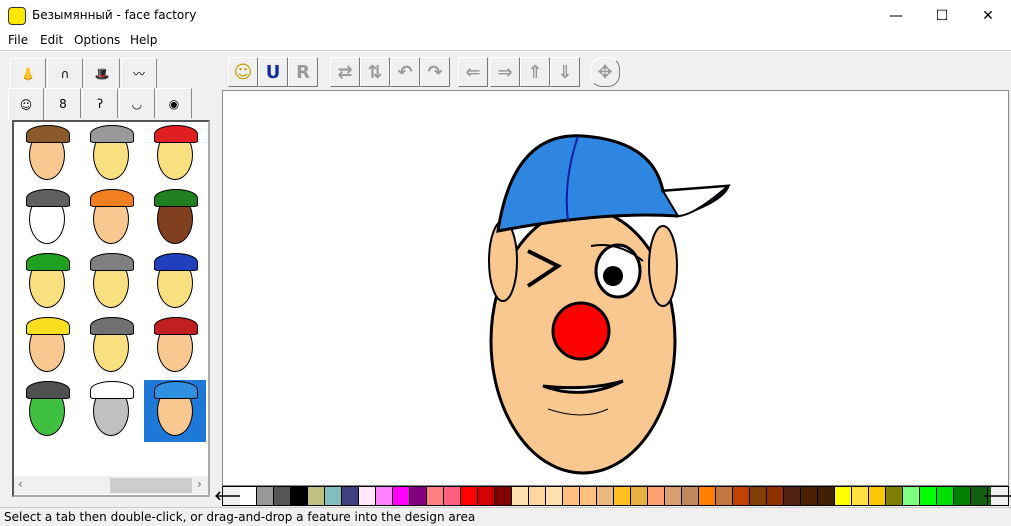  I want to click on stretch-right-button: ⇒, so click(505, 72).